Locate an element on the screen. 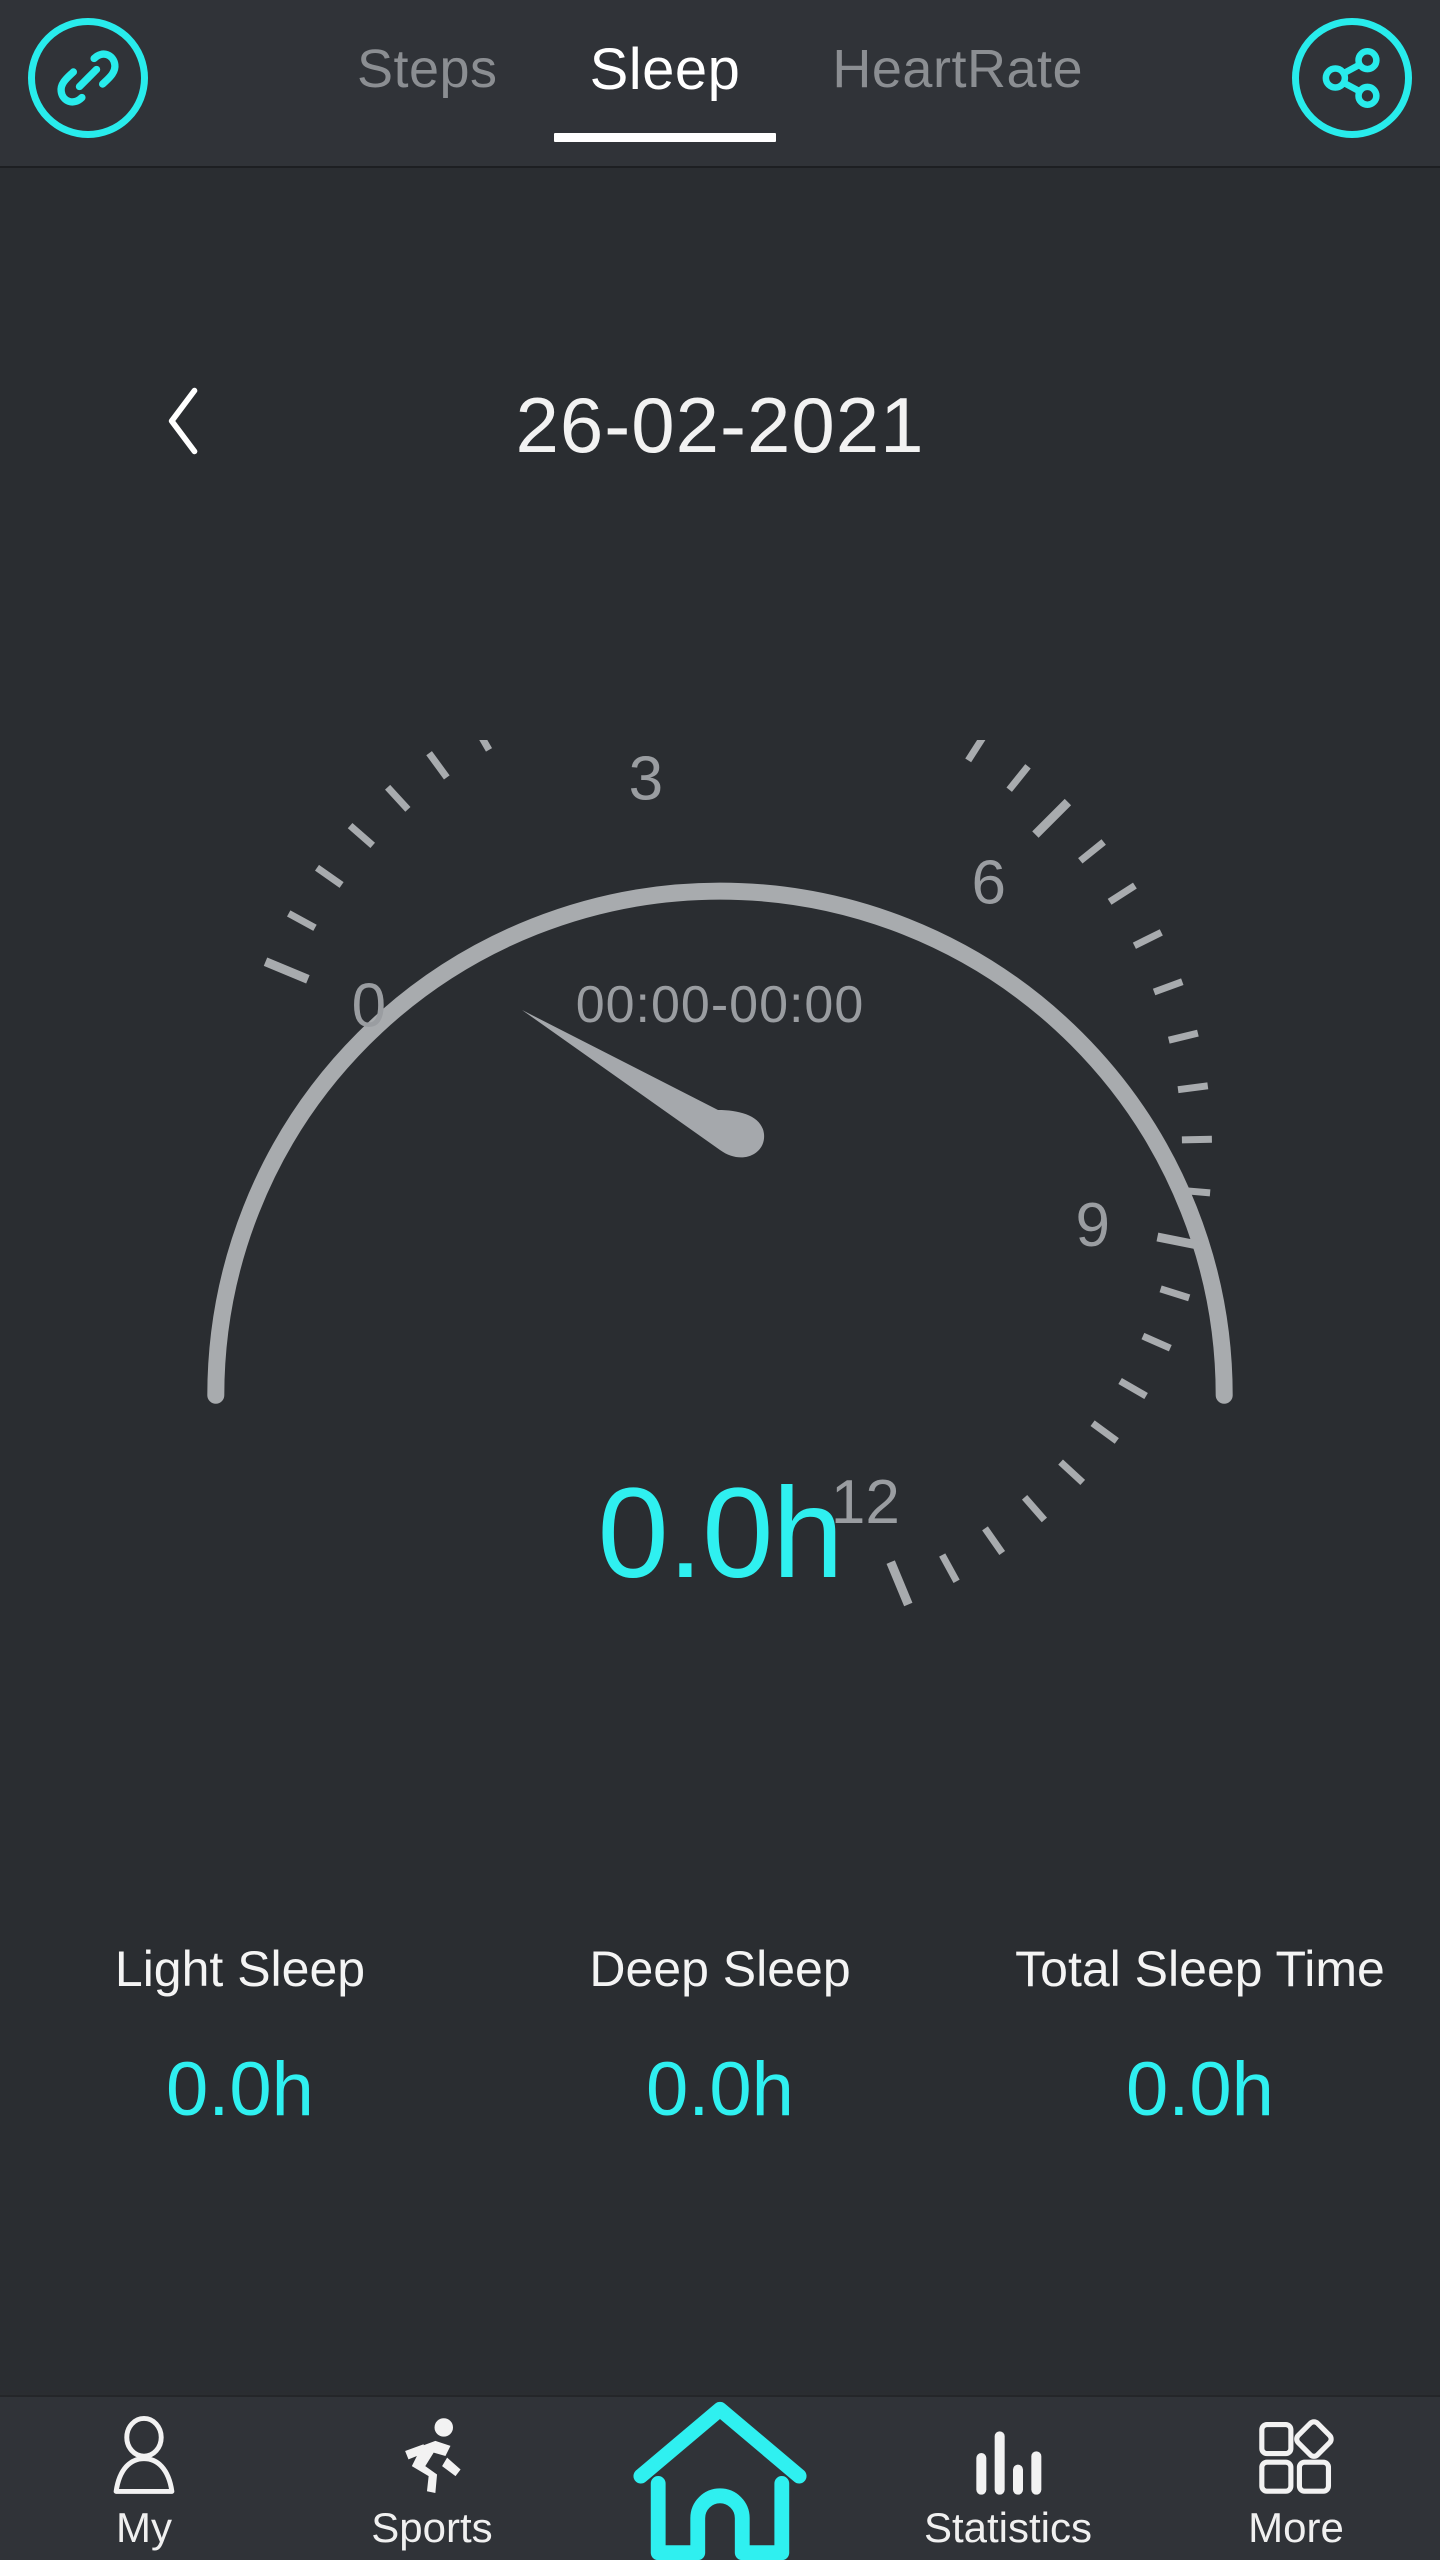 This screenshot has height=2560, width=1440. person-icon is located at coordinates (144, 2455).